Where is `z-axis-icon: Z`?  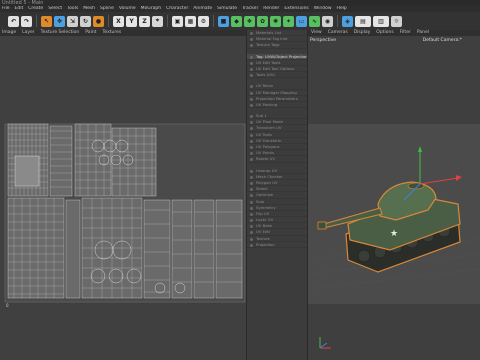 z-axis-icon: Z is located at coordinates (144, 21).